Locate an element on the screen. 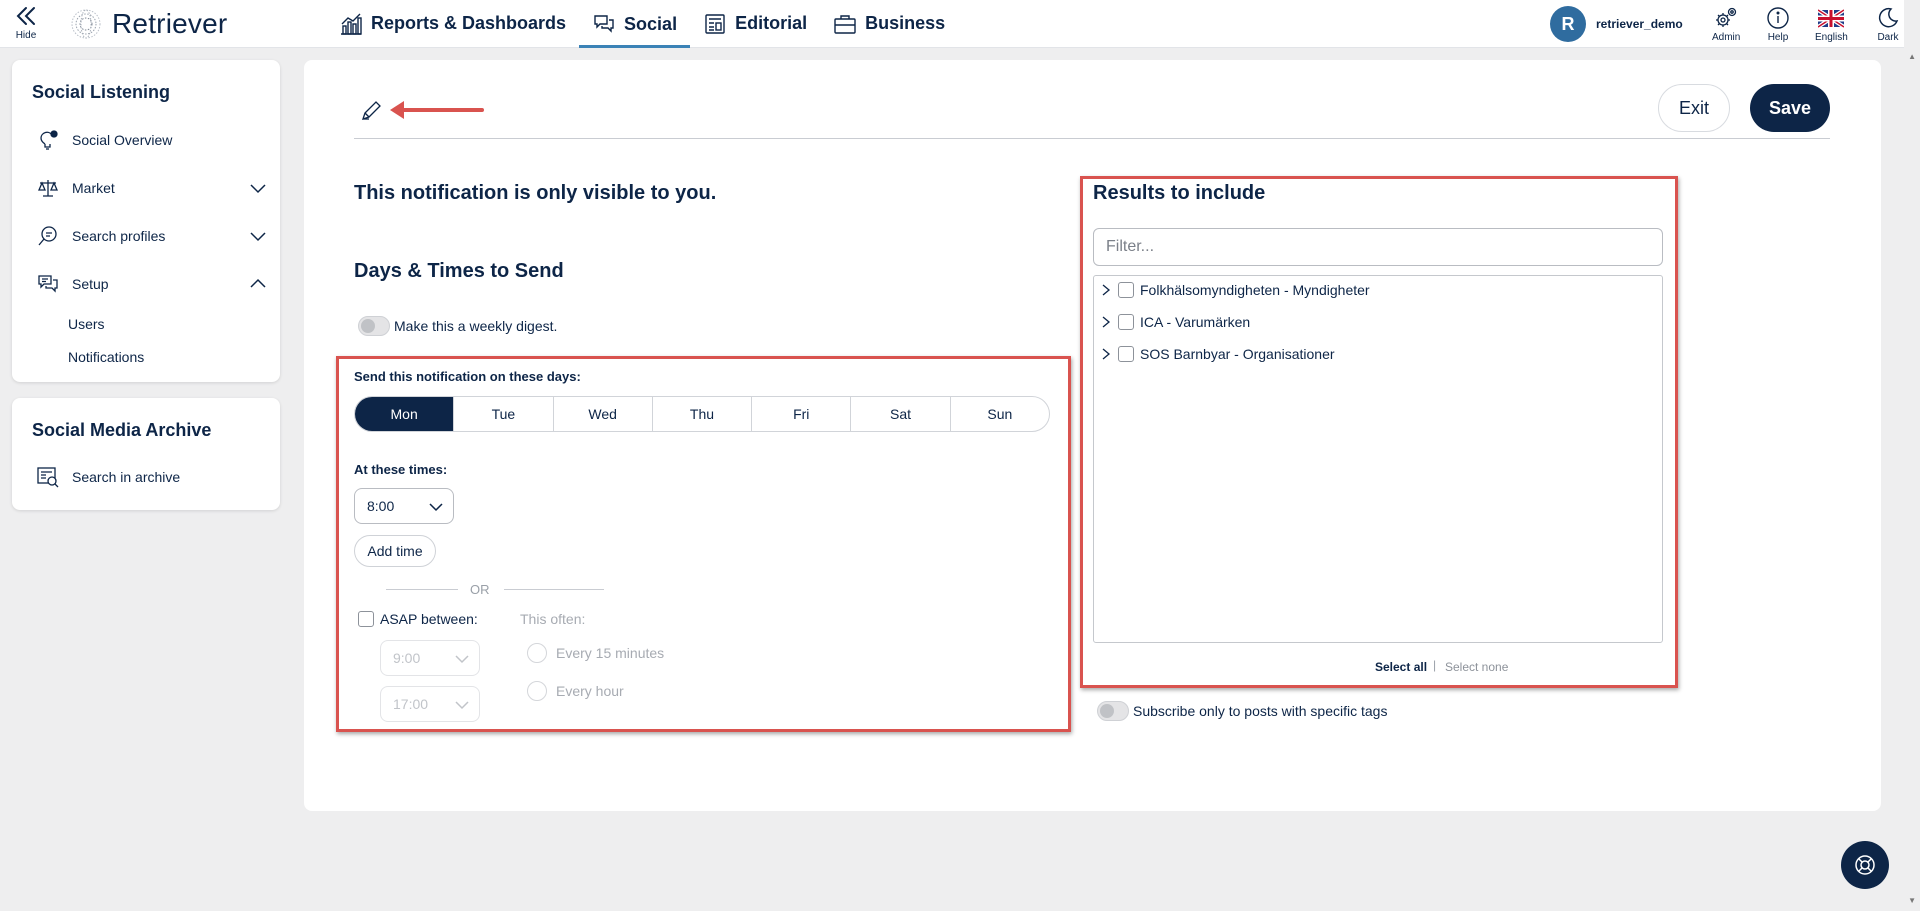 This screenshot has width=1920, height=911. day-wed: Wed is located at coordinates (603, 414).